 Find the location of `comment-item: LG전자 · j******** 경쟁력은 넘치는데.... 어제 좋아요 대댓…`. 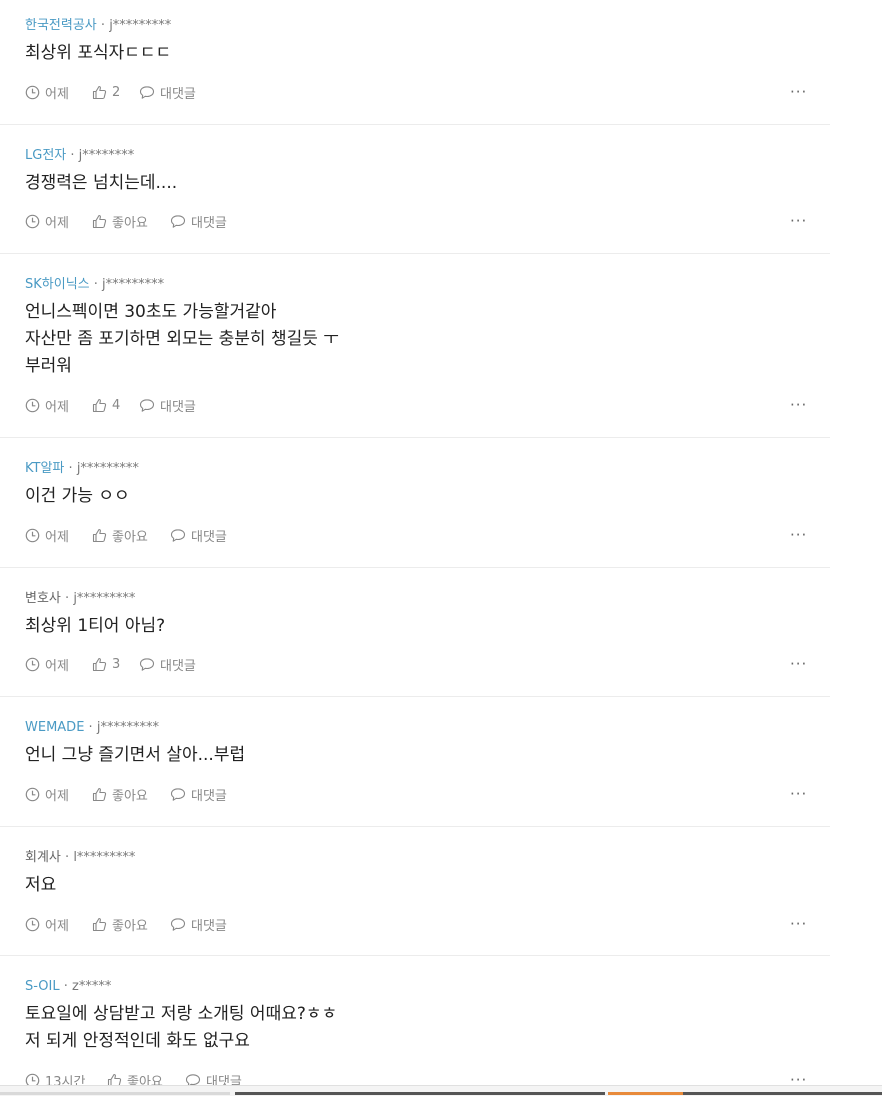

comment-item: LG전자 · j******** 경쟁력은 넘치는데.... 어제 좋아요 대댓… is located at coordinates (415, 189).